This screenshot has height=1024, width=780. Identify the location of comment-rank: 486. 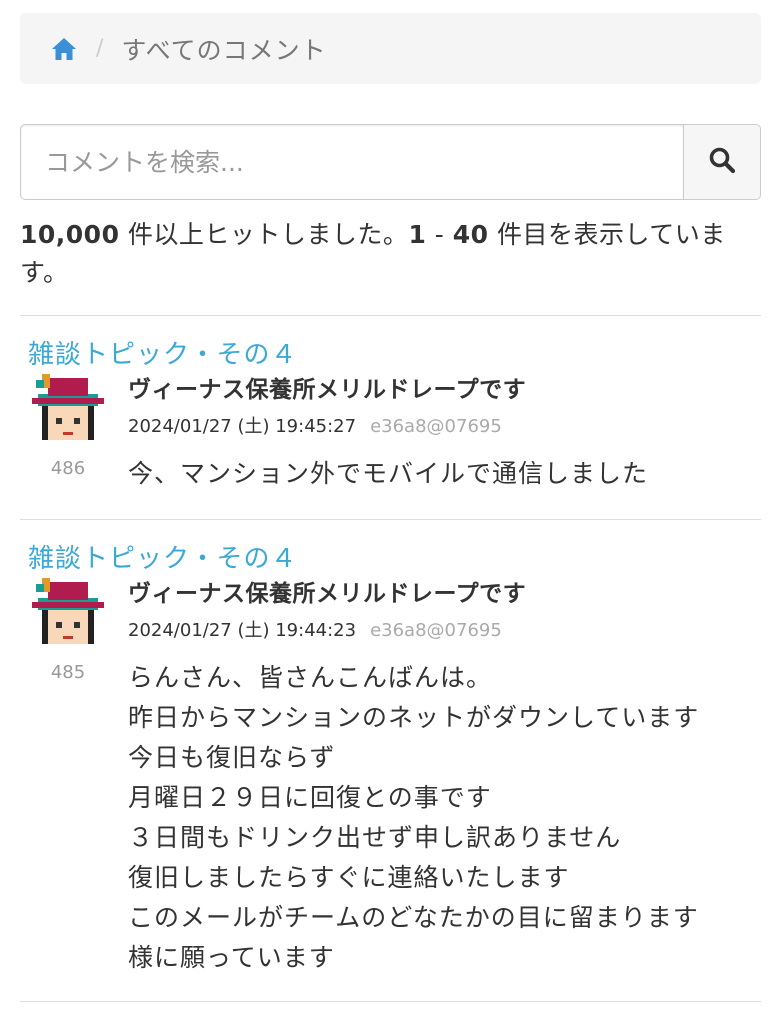
(68, 468).